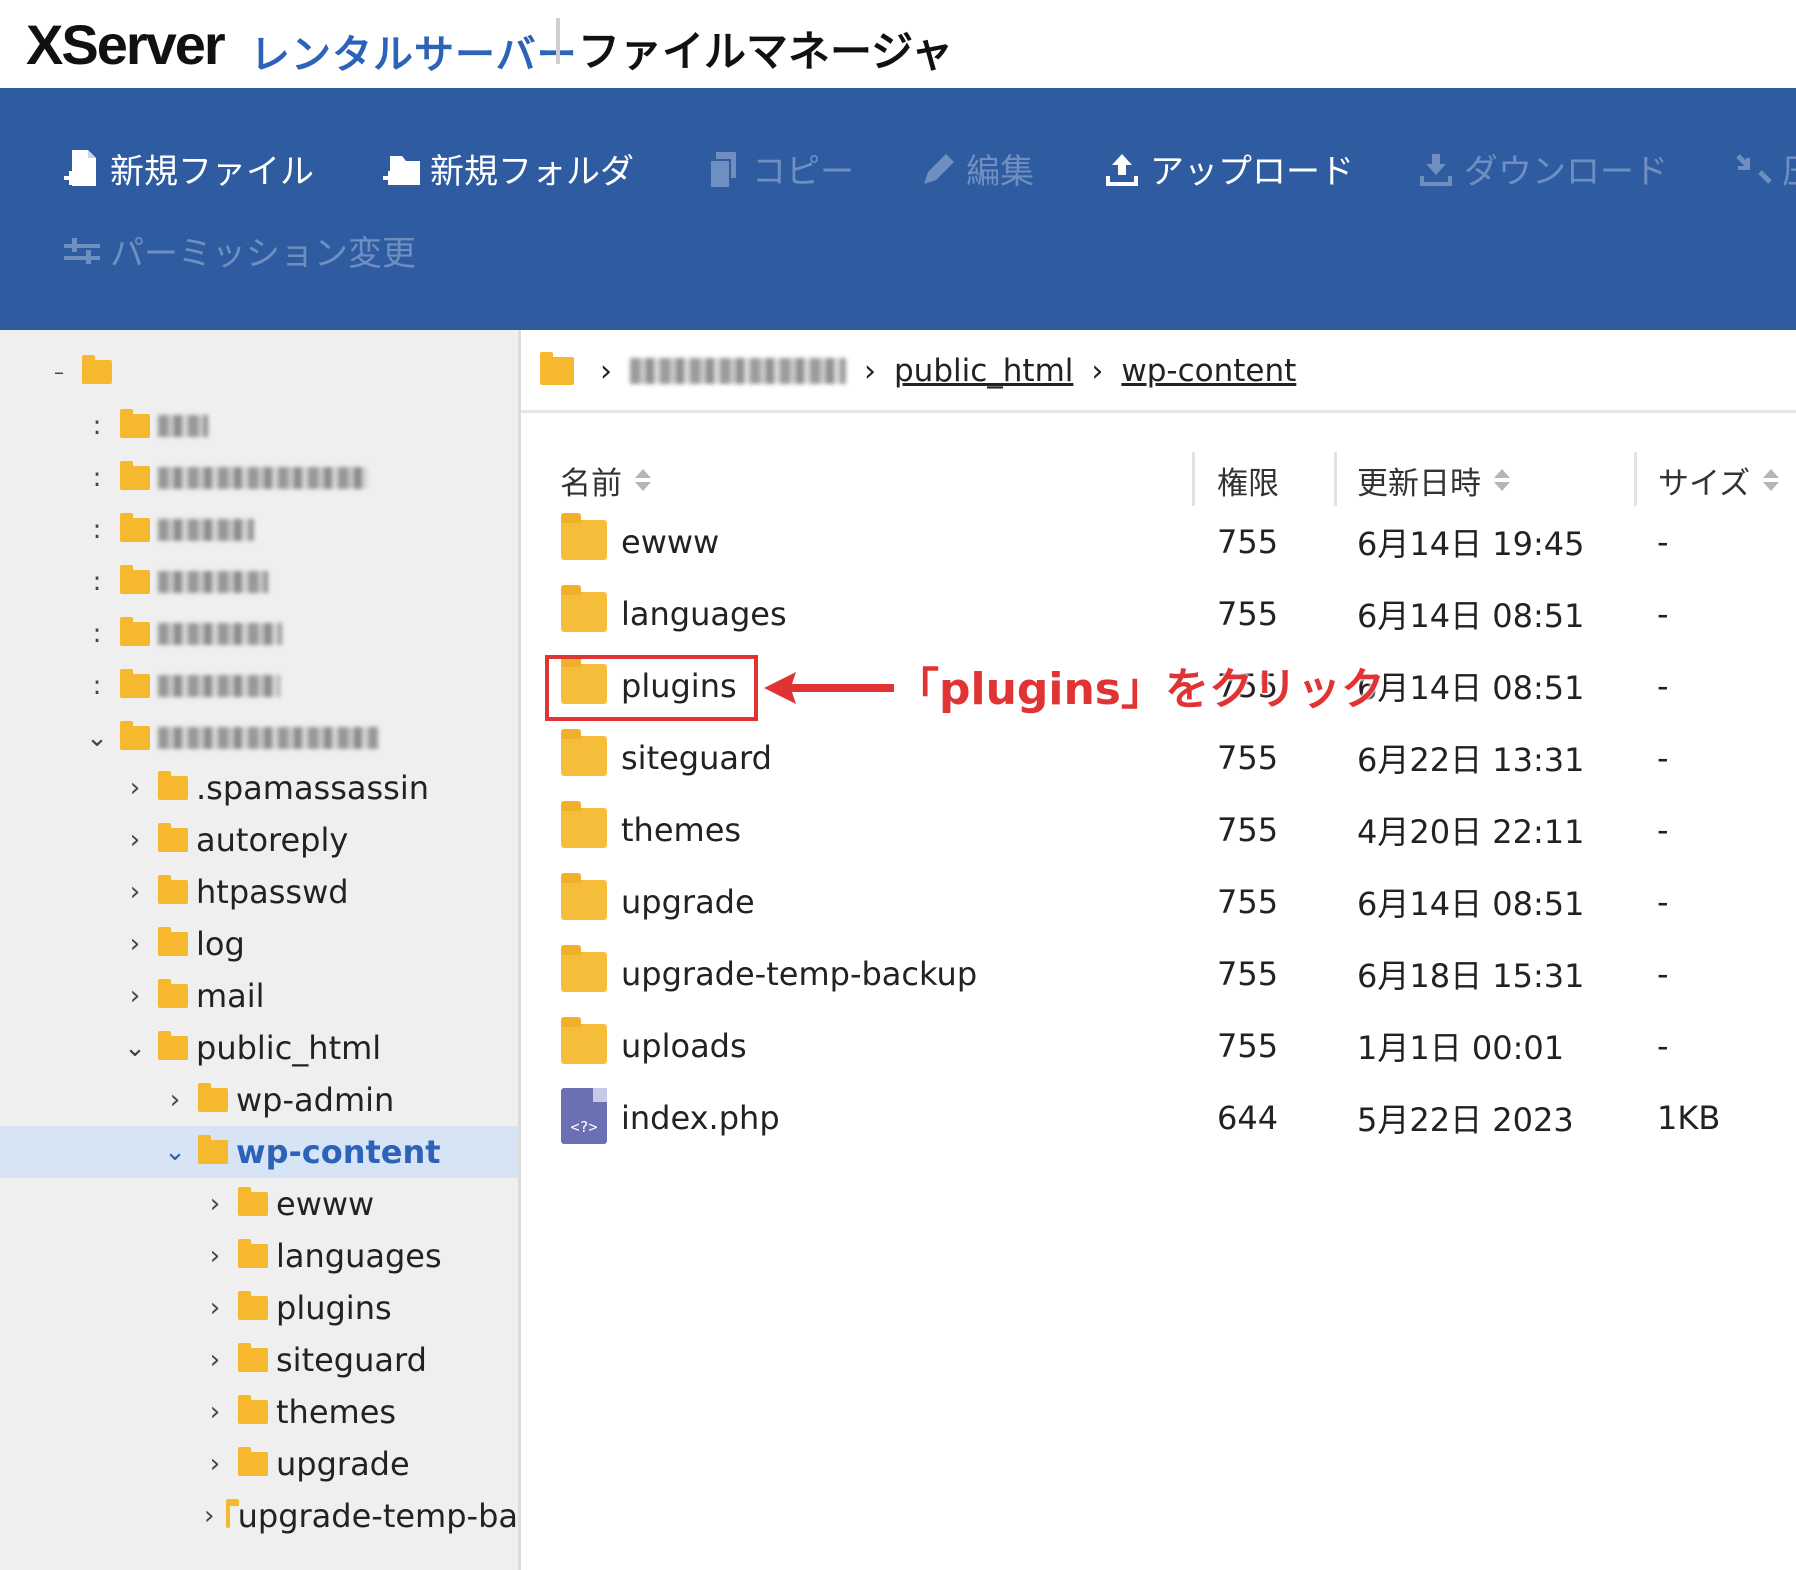 This screenshot has width=1796, height=1570. I want to click on breadcrumb-wp-content: wp-content, so click(1208, 371).